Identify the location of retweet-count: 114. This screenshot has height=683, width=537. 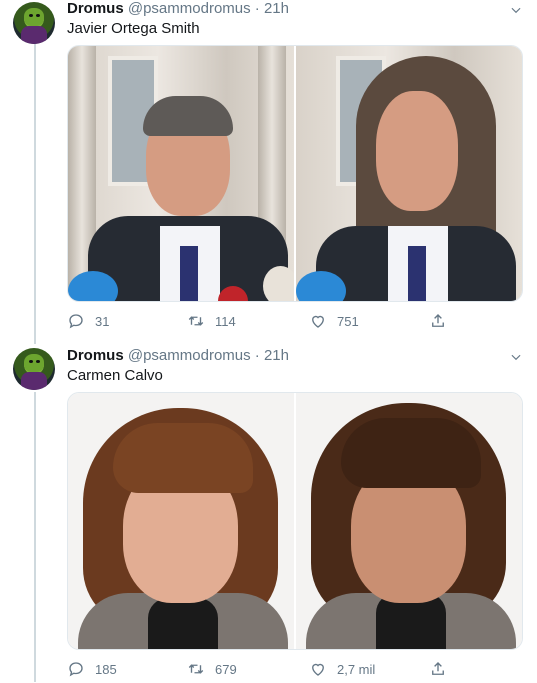
(225, 321).